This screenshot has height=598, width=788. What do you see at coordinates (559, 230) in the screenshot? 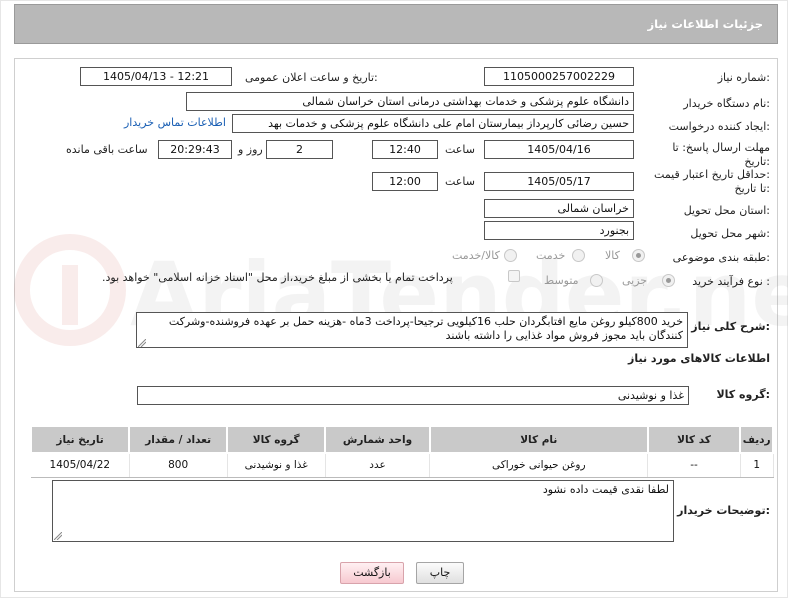
I see `city-field: بجنورد` at bounding box center [559, 230].